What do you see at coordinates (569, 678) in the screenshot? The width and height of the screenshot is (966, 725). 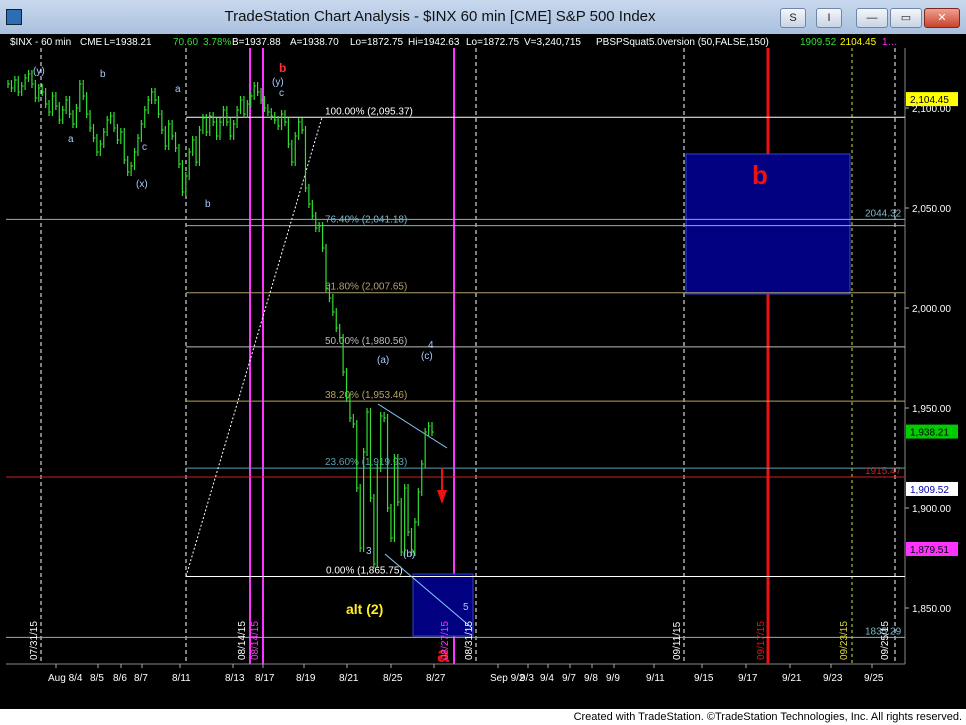 I see `x-tick-label: 9/7` at bounding box center [569, 678].